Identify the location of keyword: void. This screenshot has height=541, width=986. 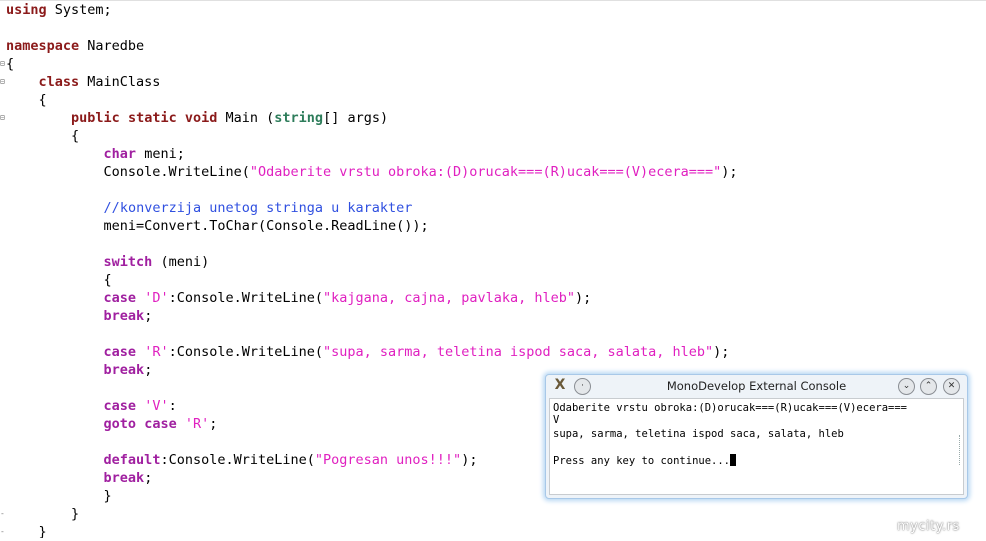
(201, 118).